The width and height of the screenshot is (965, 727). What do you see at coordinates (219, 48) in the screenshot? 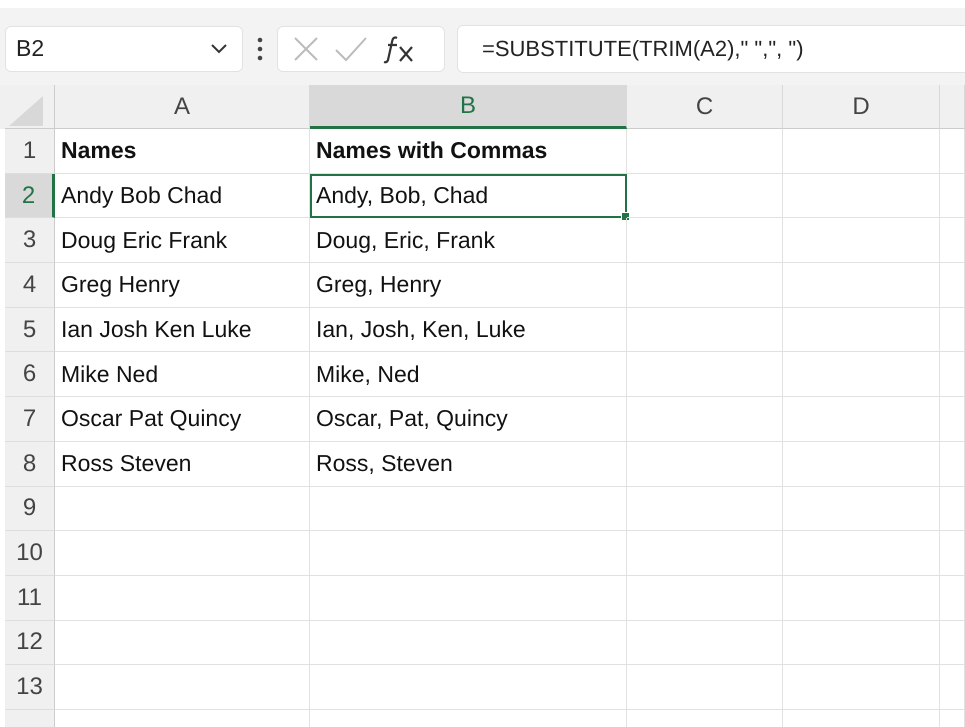
I see `chevron-down-icon` at bounding box center [219, 48].